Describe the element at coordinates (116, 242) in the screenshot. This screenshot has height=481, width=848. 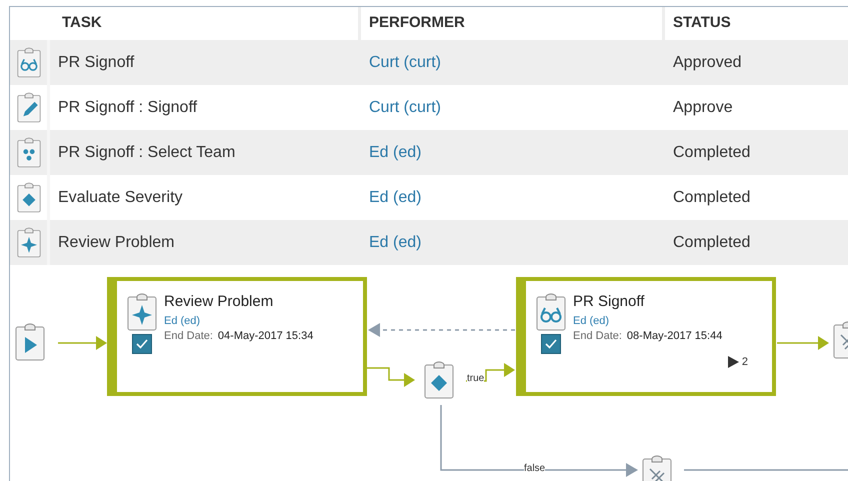
I see `task-name: Review Problem` at that location.